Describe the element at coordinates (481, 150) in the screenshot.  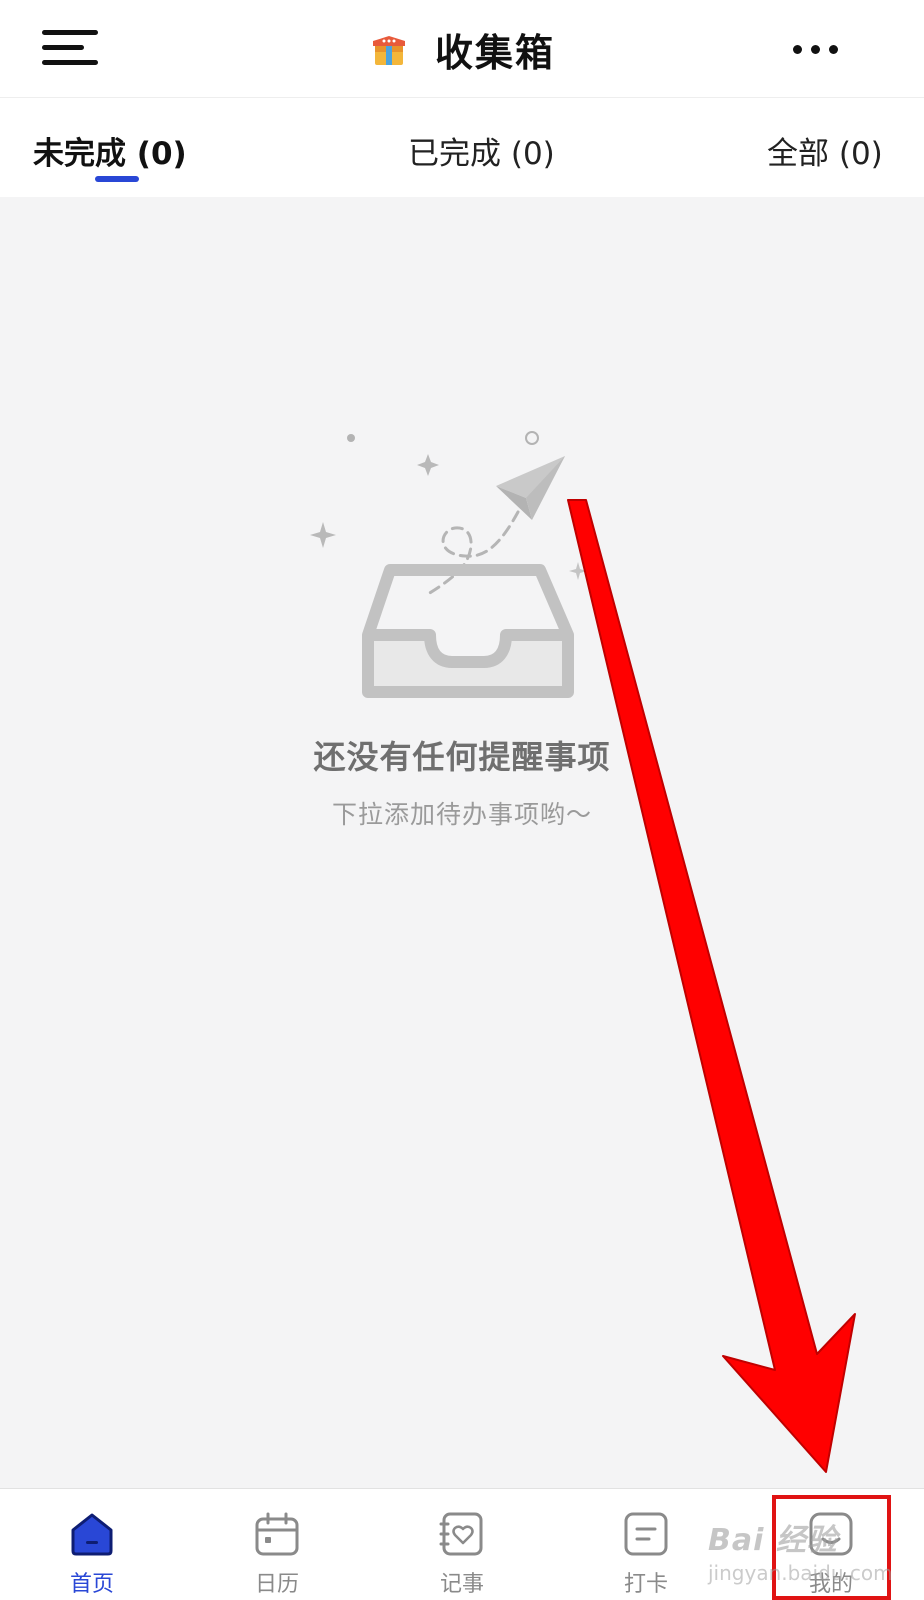
I see `tab-completed: 已完成 (0)` at that location.